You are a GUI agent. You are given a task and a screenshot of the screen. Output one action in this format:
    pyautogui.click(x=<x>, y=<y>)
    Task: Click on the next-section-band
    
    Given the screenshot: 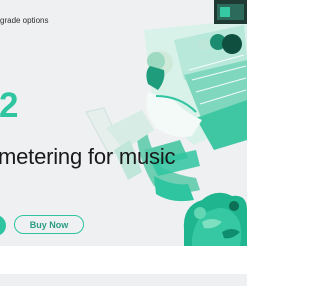 What is the action you would take?
    pyautogui.click(x=123, y=280)
    